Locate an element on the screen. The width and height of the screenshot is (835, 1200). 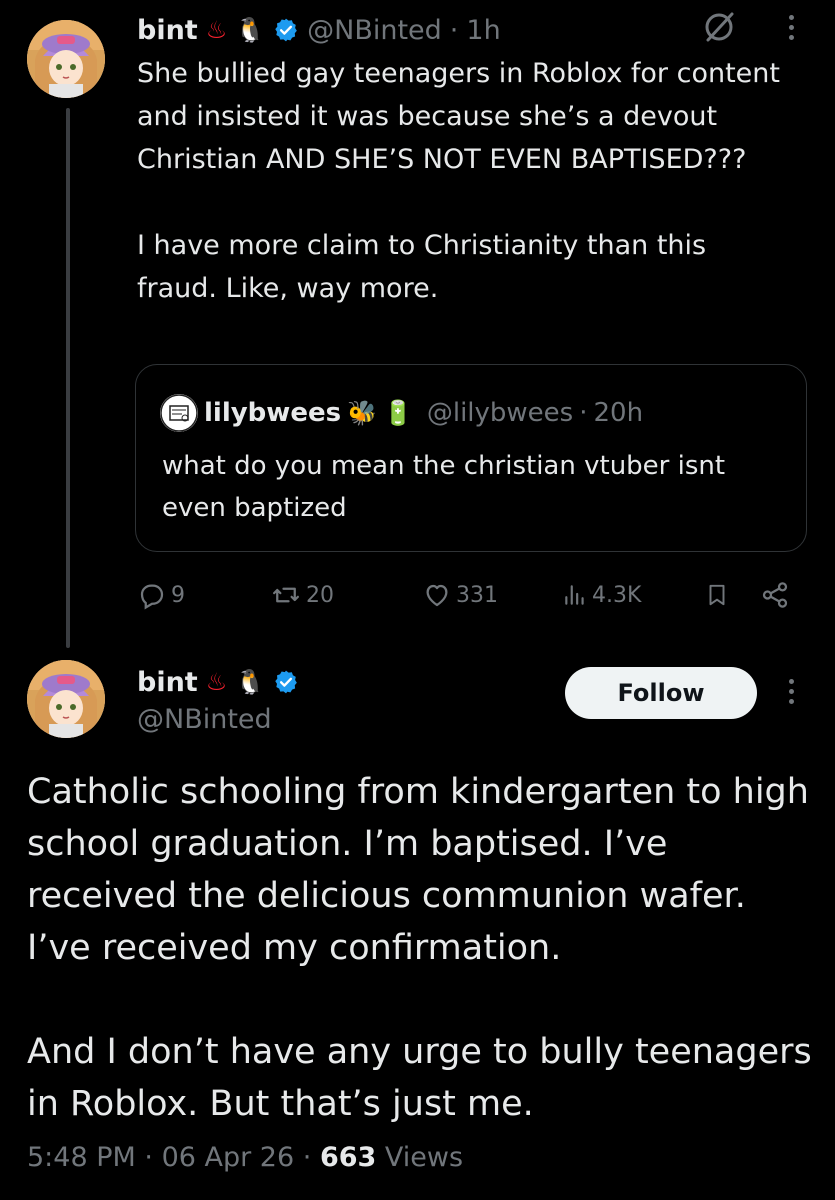
views-chart-icon is located at coordinates (574, 595).